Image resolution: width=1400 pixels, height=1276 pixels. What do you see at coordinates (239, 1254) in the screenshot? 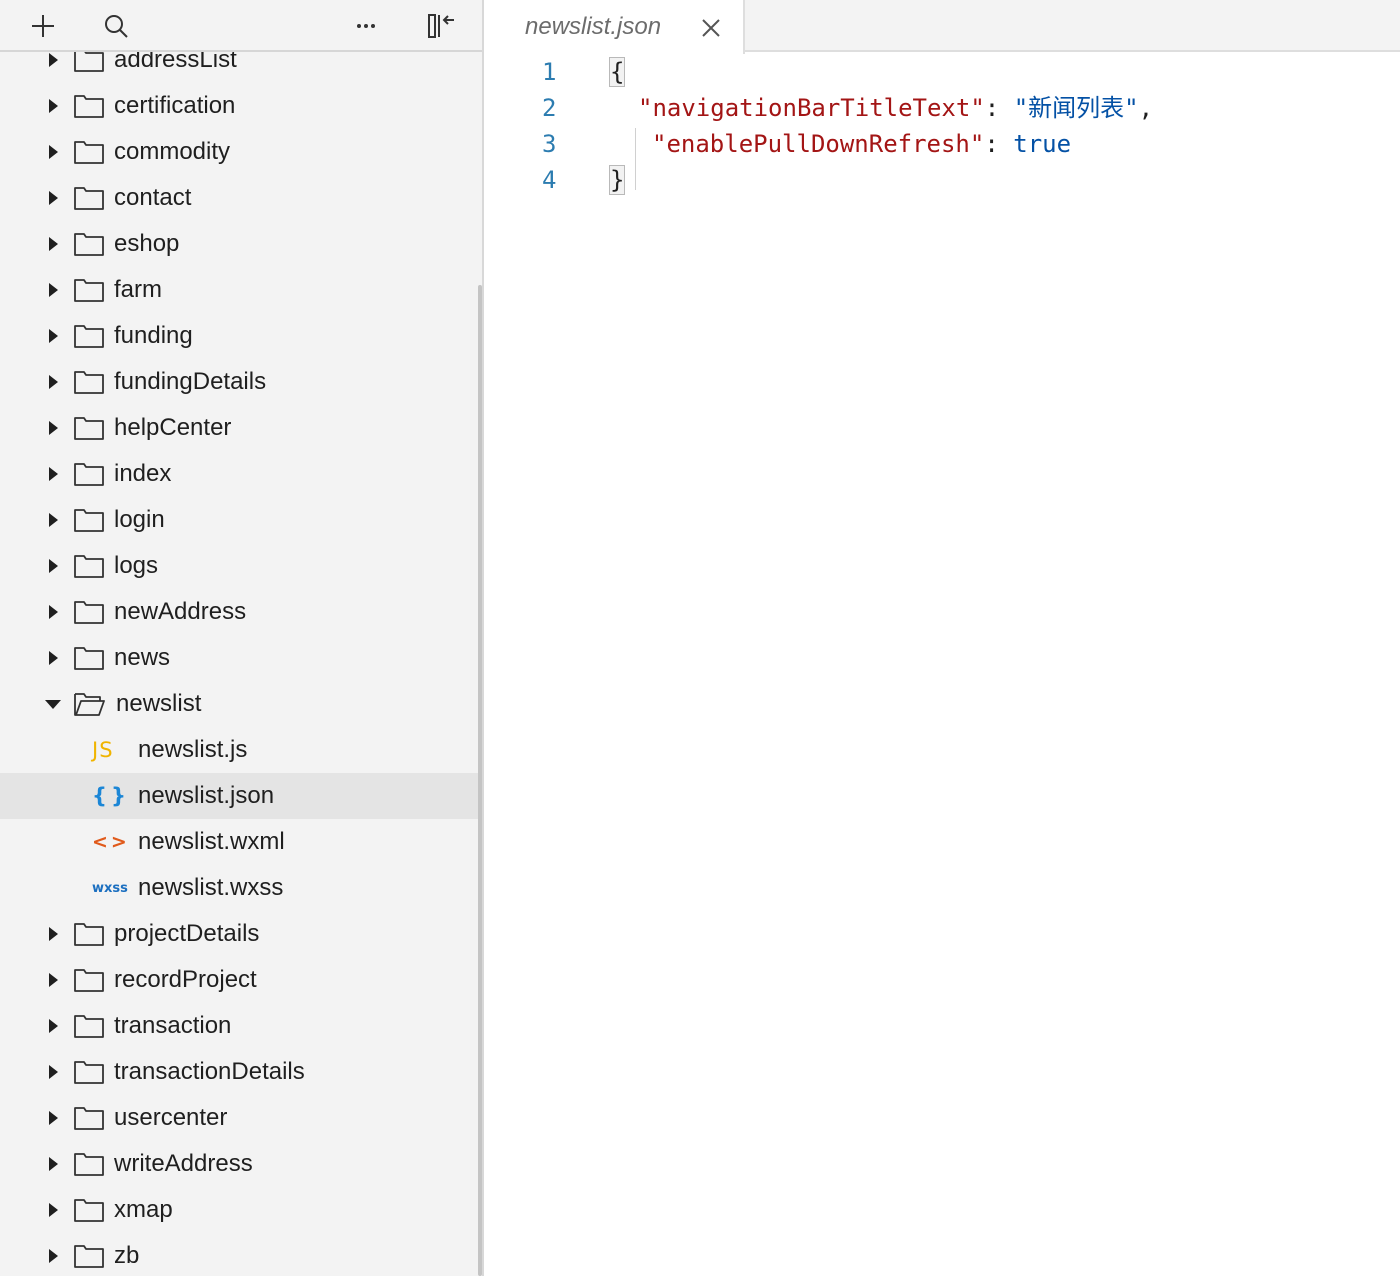
I see `tree-folder-zb: zb` at bounding box center [239, 1254].